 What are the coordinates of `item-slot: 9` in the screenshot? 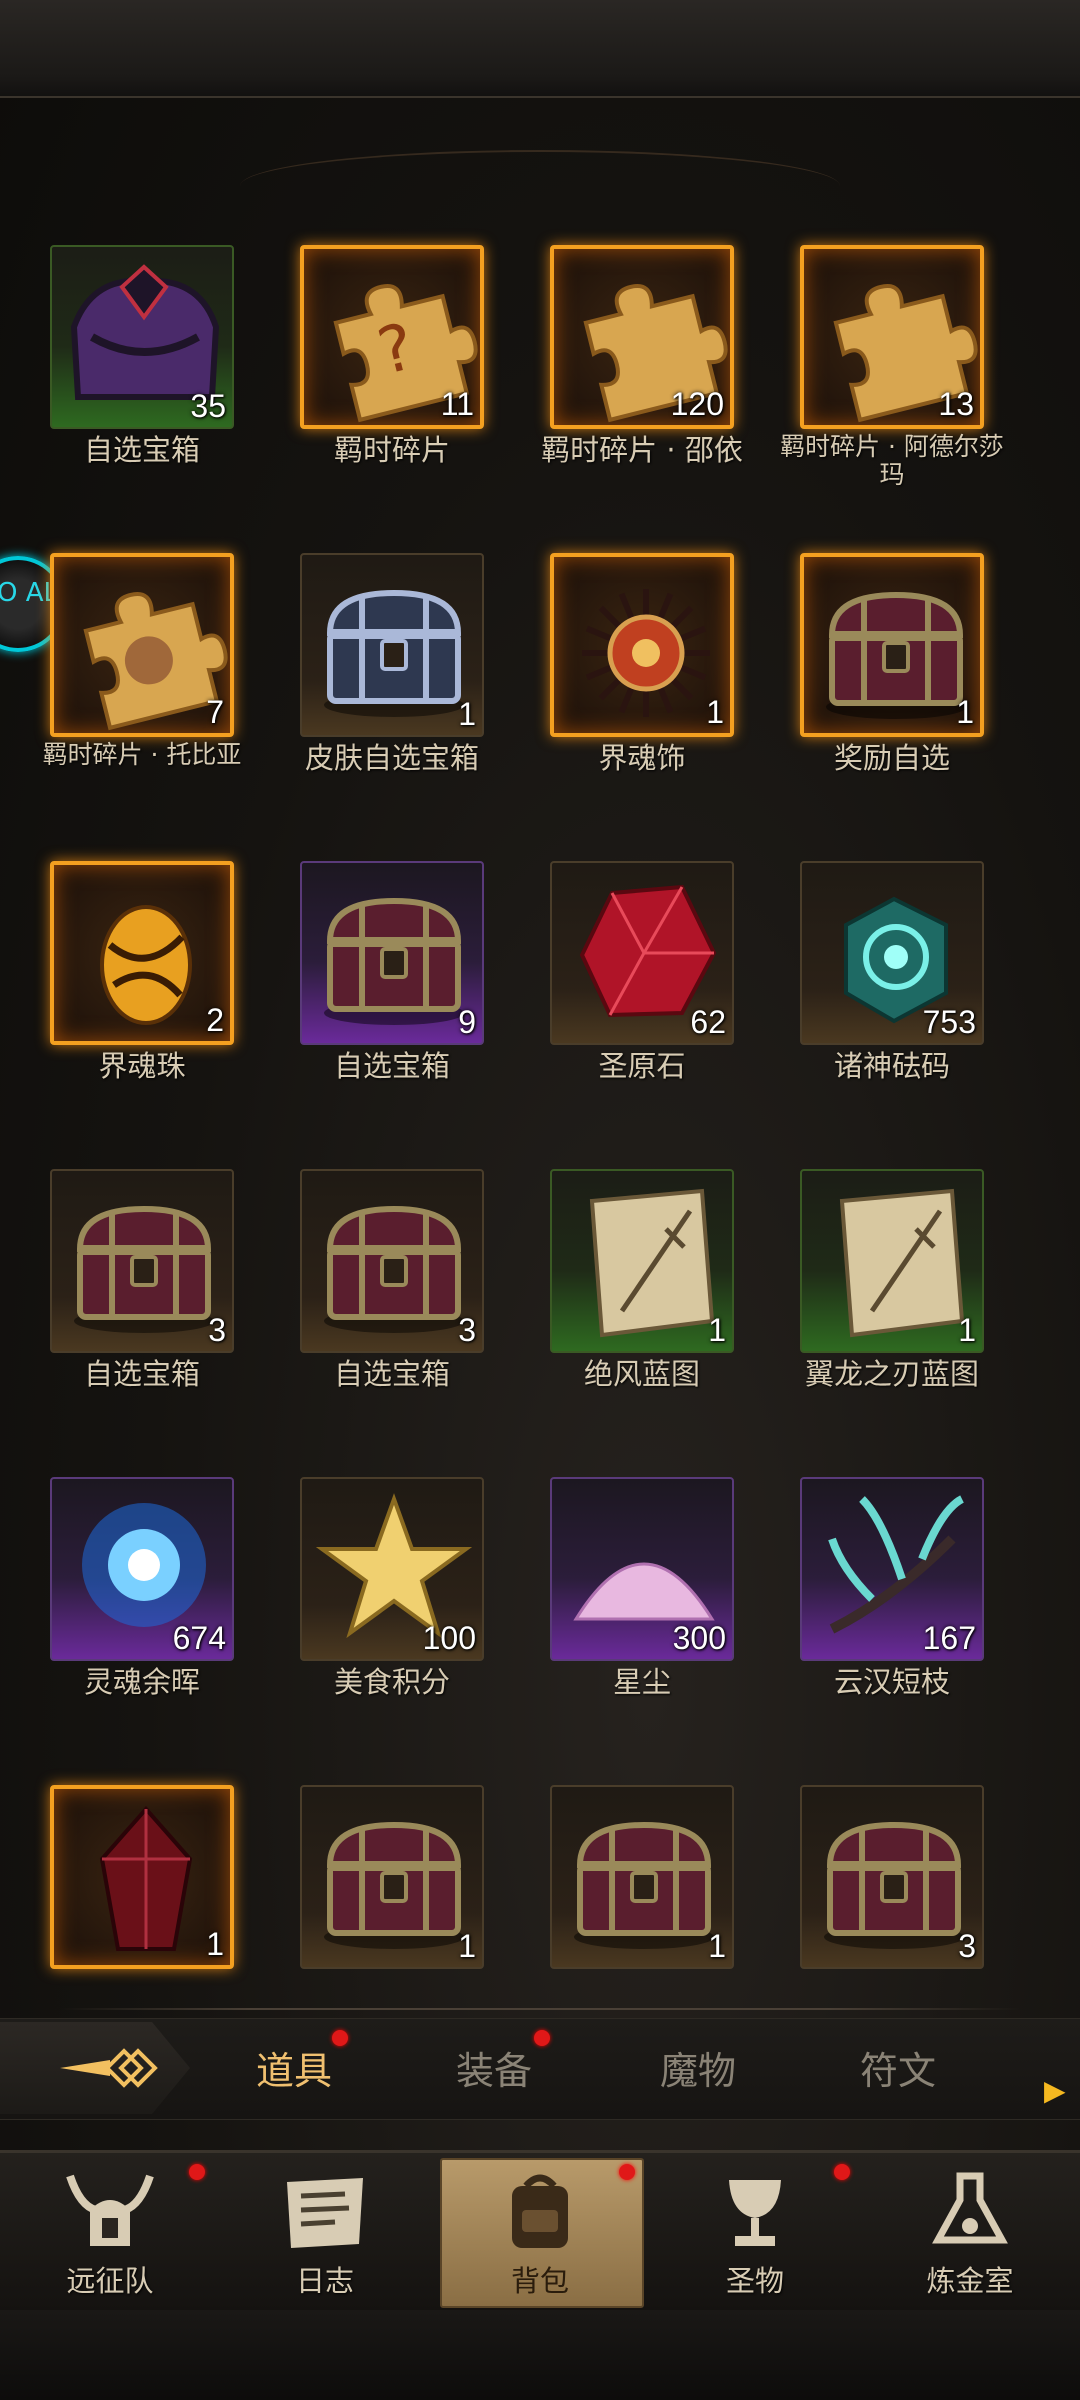 It's located at (392, 953).